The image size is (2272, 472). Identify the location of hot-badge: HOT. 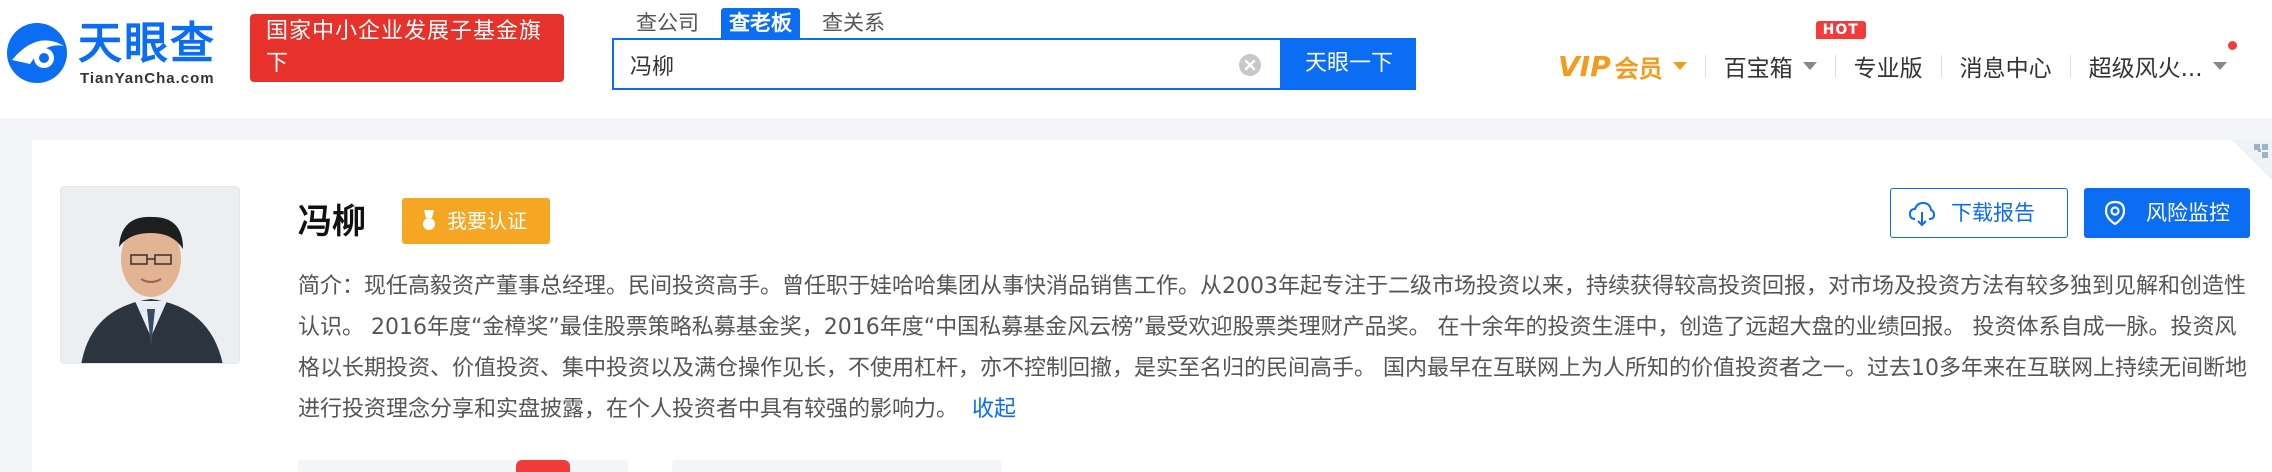
(1840, 30).